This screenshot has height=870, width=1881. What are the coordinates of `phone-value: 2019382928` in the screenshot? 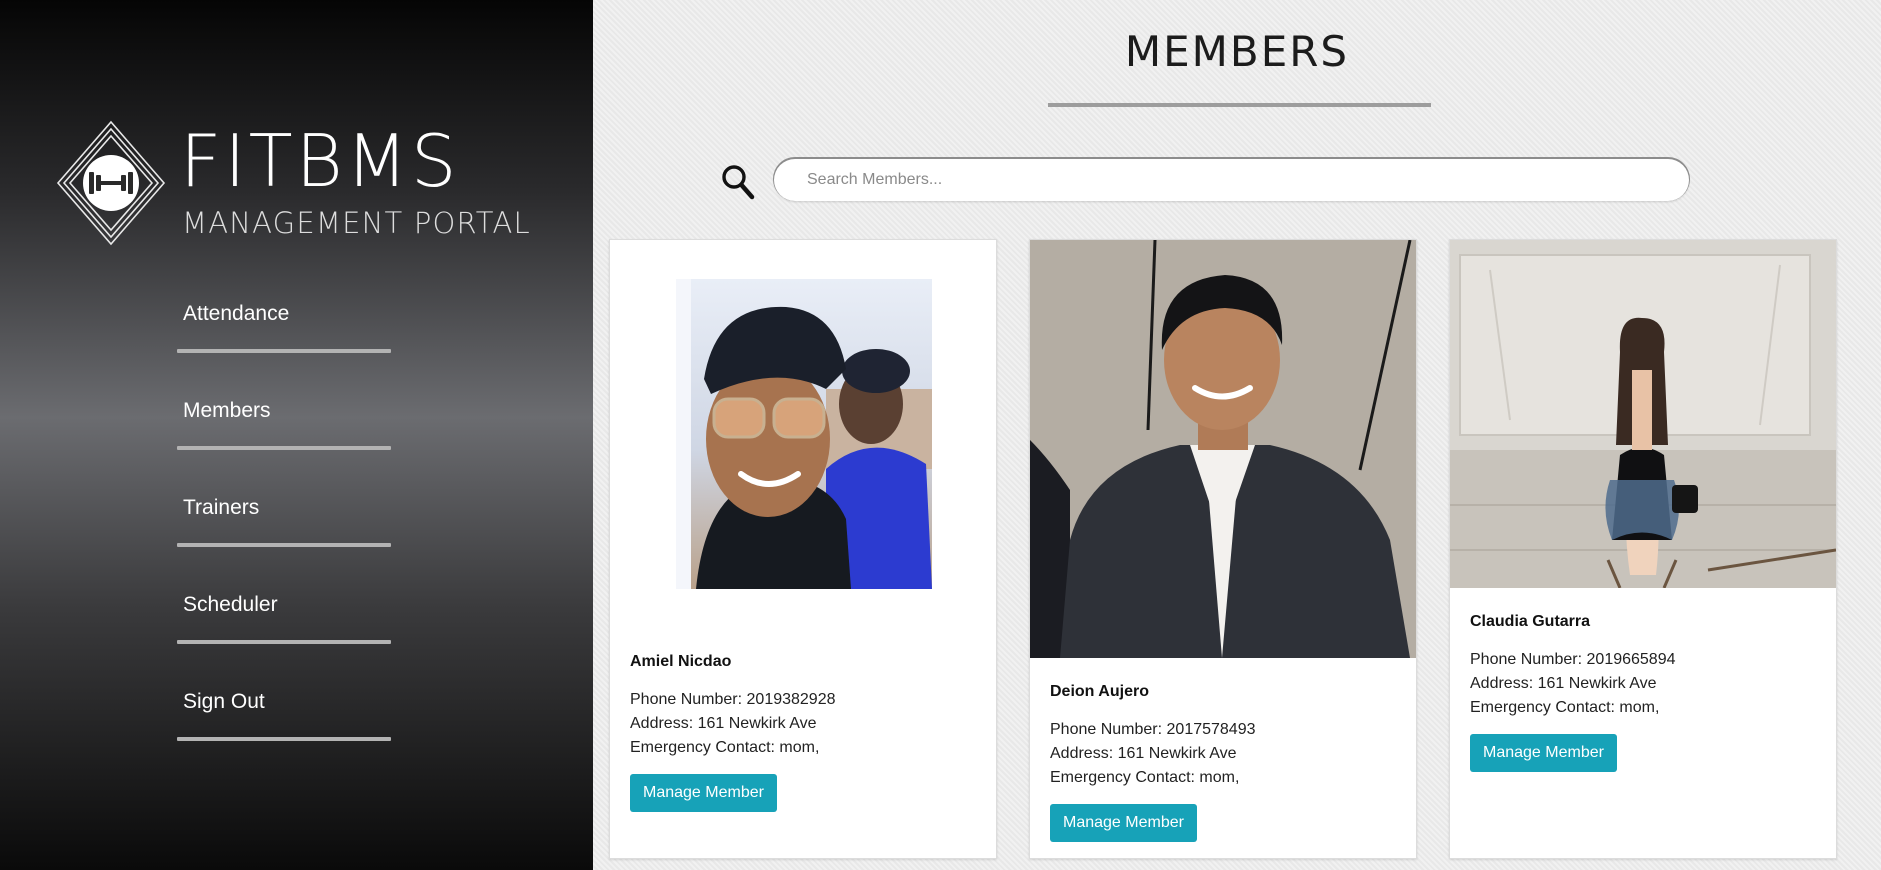 It's located at (791, 699).